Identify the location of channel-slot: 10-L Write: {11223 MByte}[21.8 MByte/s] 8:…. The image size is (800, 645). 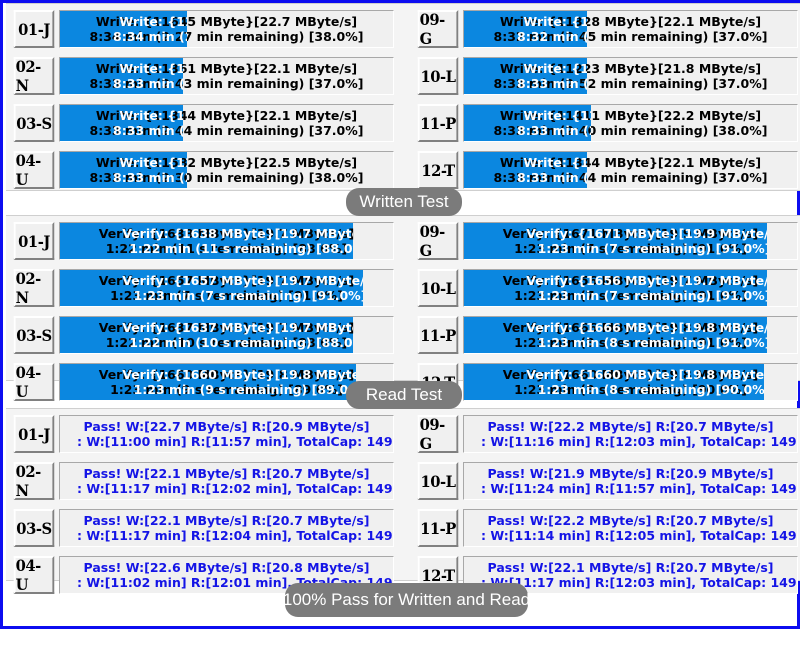
(607, 76).